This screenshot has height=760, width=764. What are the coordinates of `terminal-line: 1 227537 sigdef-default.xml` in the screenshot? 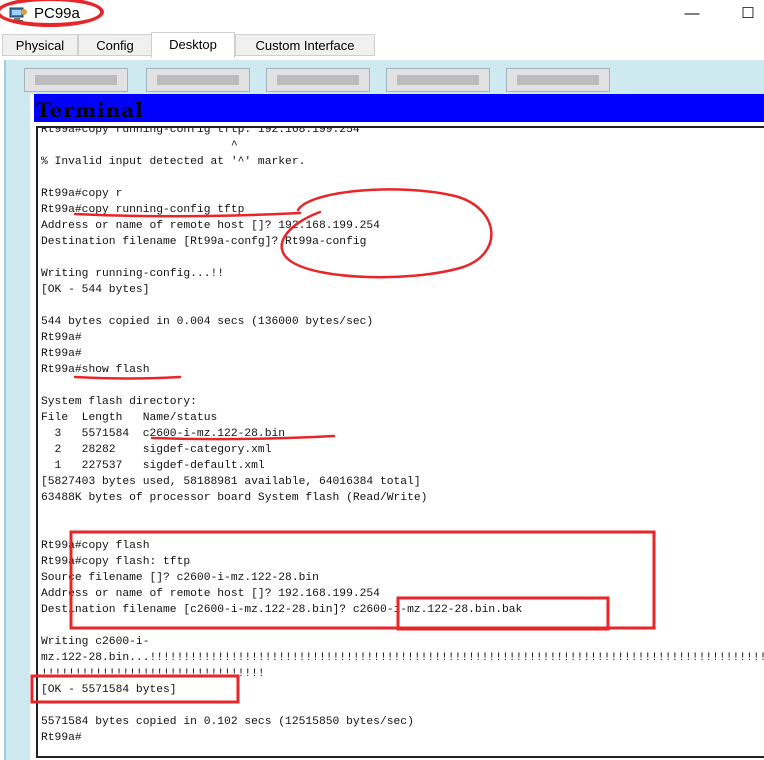 It's located at (153, 466).